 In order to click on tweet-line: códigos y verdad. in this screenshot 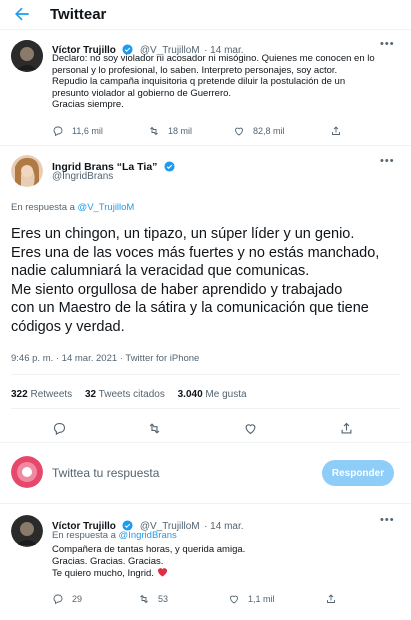, I will do `click(68, 326)`.